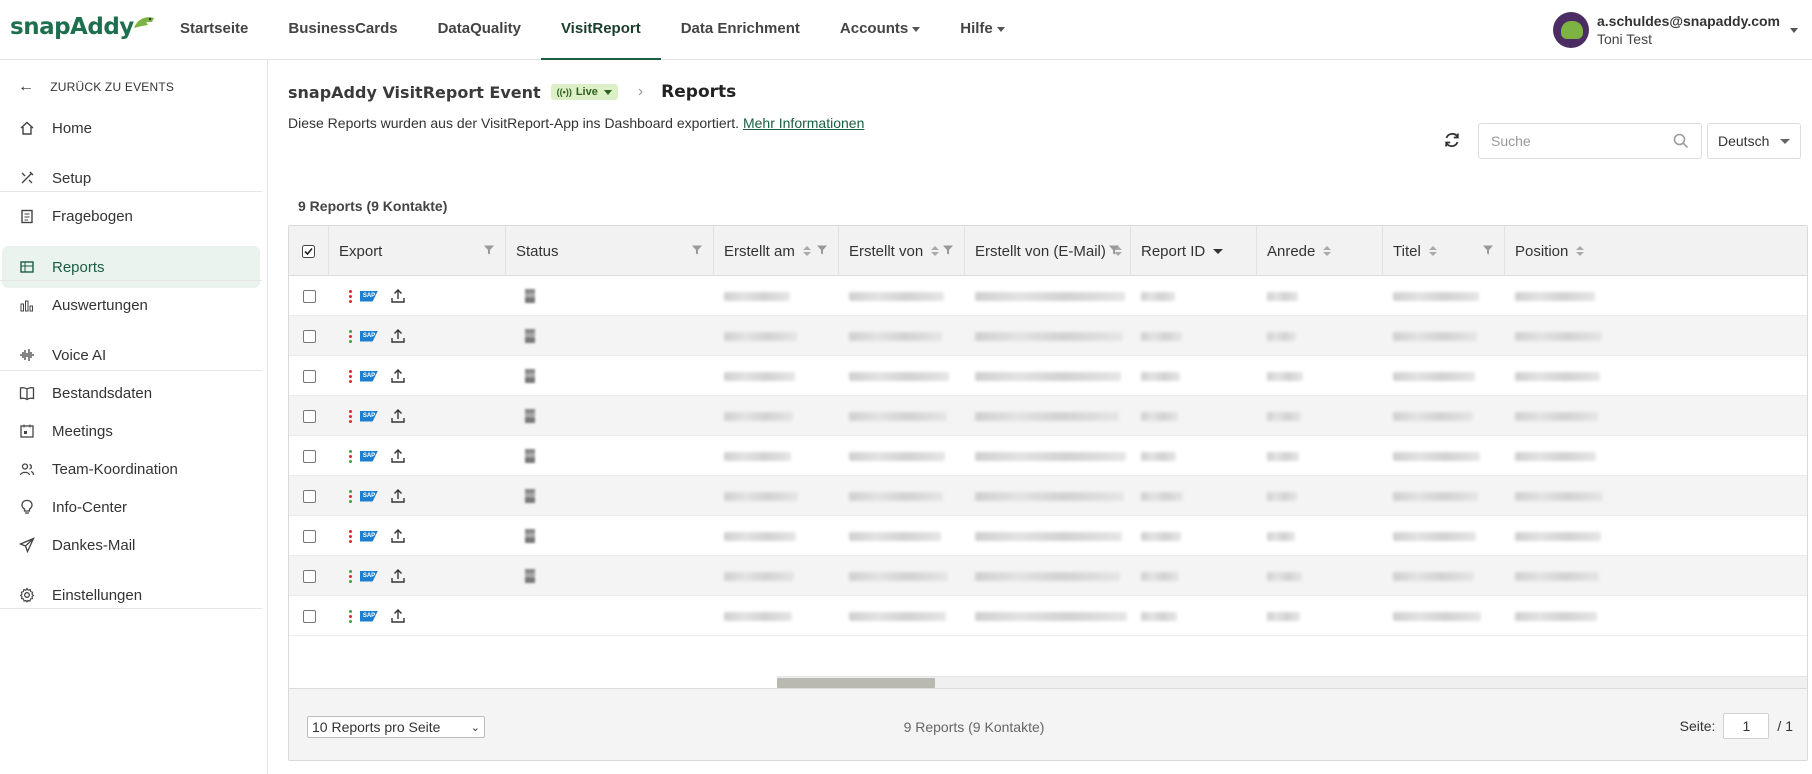 This screenshot has width=1812, height=774. What do you see at coordinates (856, 683) in the screenshot?
I see `scrollbar-thumb` at bounding box center [856, 683].